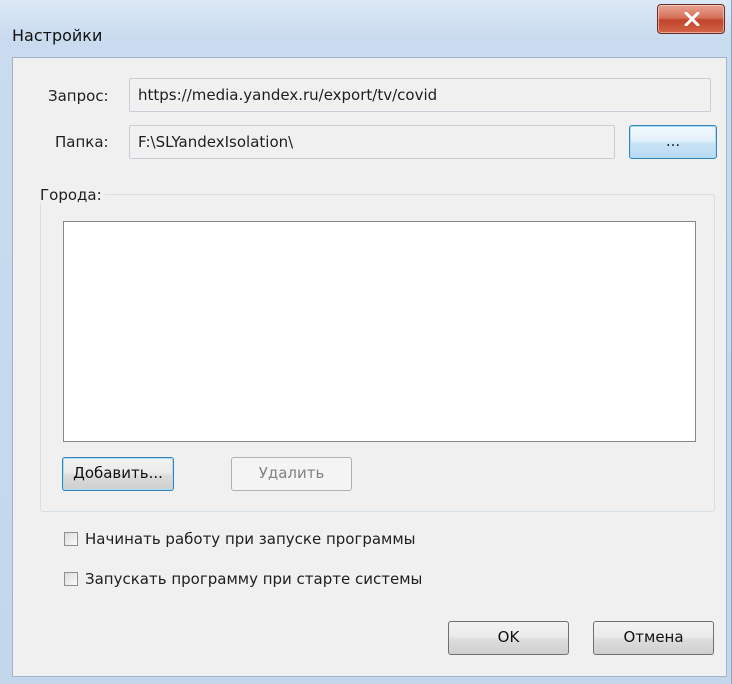 Image resolution: width=732 pixels, height=684 pixels. I want to click on close-icon, so click(692, 19).